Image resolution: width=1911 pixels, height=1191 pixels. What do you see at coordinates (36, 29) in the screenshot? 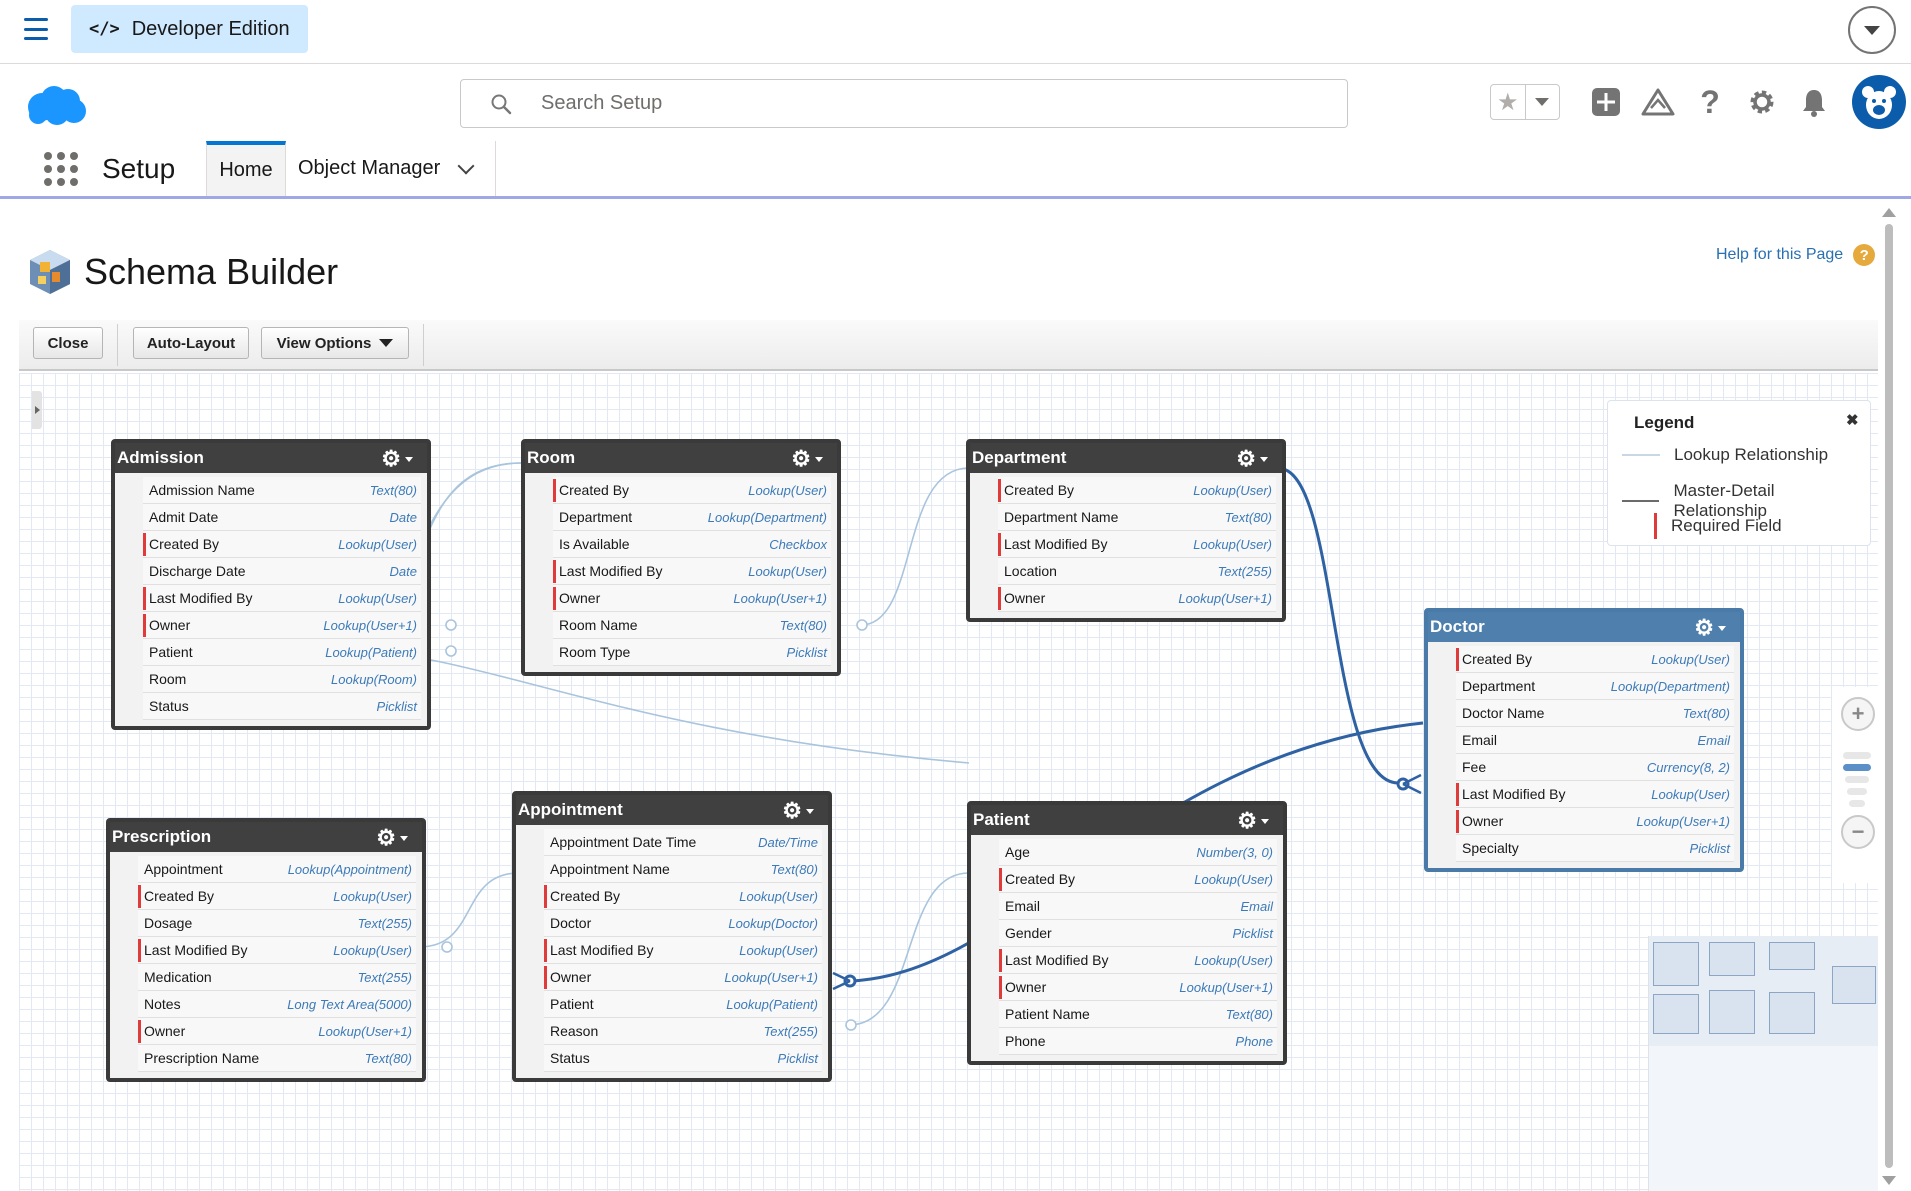
I see `hamburger-menu-icon` at bounding box center [36, 29].